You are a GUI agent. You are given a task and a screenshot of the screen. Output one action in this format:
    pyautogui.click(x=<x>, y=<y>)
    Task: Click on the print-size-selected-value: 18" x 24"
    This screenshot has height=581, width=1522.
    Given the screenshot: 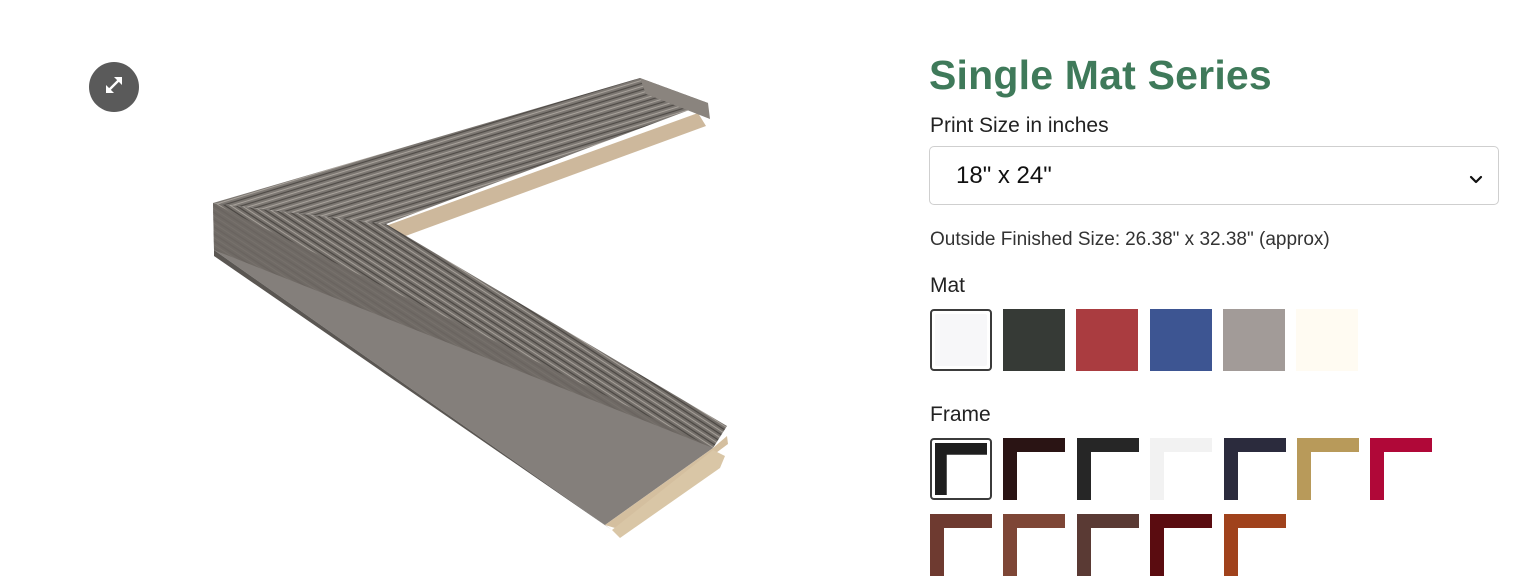 What is the action you would take?
    pyautogui.click(x=1004, y=175)
    